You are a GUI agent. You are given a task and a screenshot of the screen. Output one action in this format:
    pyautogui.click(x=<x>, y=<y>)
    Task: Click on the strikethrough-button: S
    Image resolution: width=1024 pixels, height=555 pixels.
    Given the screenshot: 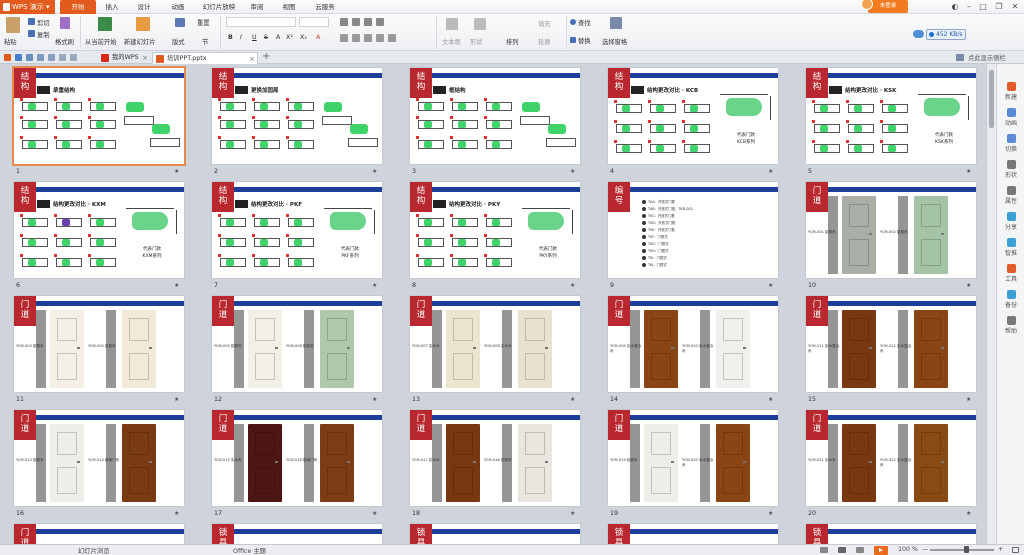 What is the action you would take?
    pyautogui.click(x=266, y=37)
    